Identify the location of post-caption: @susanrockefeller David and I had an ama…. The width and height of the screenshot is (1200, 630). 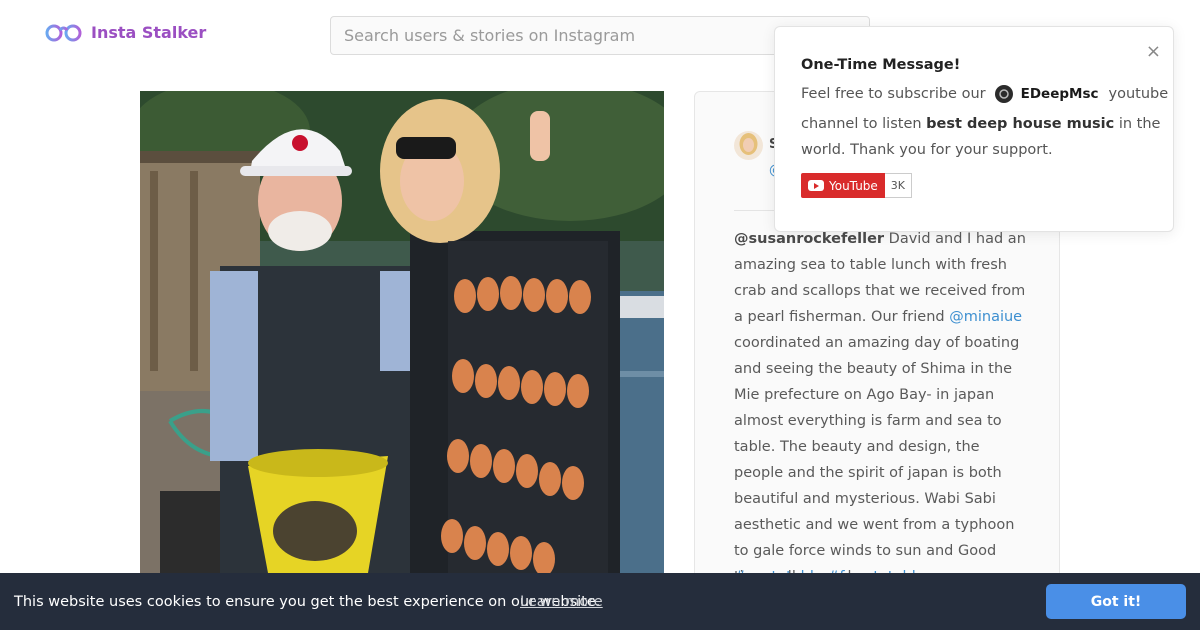
(880, 408).